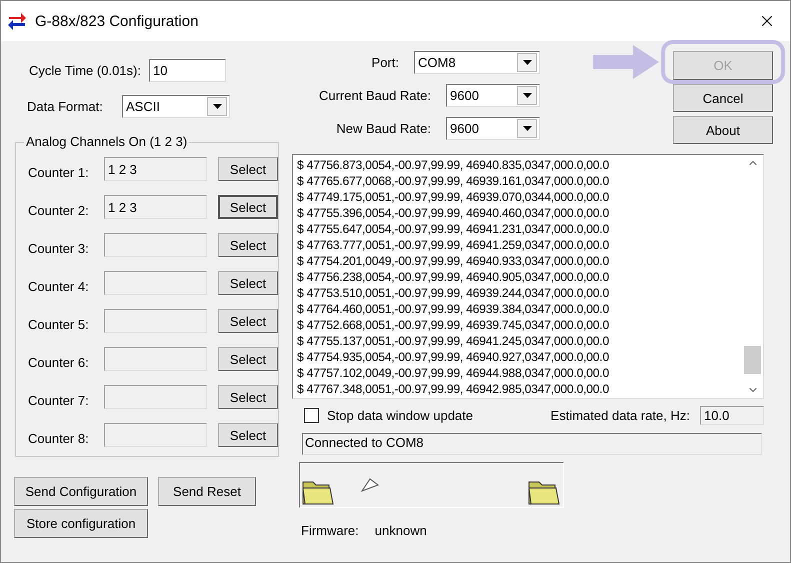 The height and width of the screenshot is (563, 791). Describe the element at coordinates (374, 95) in the screenshot. I see `field-label: Current Baud Rate:` at that location.